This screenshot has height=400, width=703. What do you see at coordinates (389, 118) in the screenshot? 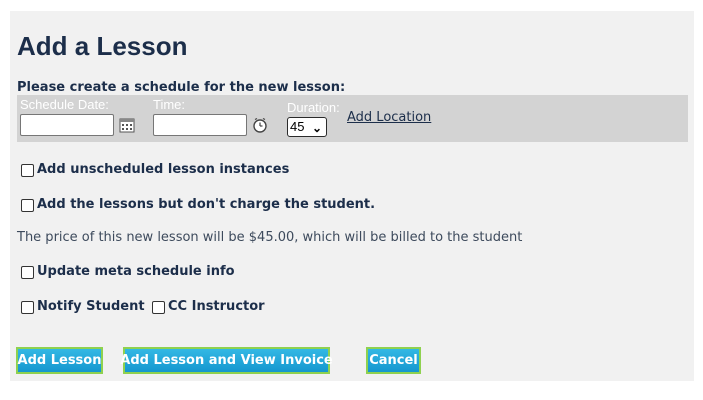
I see `add-location-link: Add Location` at bounding box center [389, 118].